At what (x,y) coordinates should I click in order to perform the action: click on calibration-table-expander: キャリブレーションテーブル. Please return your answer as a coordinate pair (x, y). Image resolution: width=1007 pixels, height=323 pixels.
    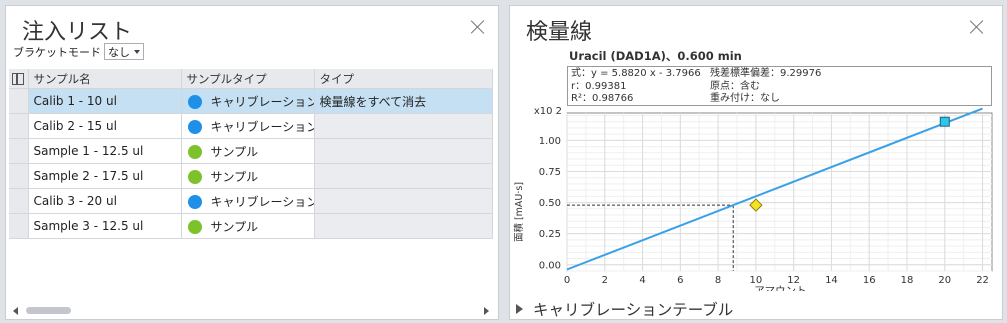
    Looking at the image, I should click on (624, 308).